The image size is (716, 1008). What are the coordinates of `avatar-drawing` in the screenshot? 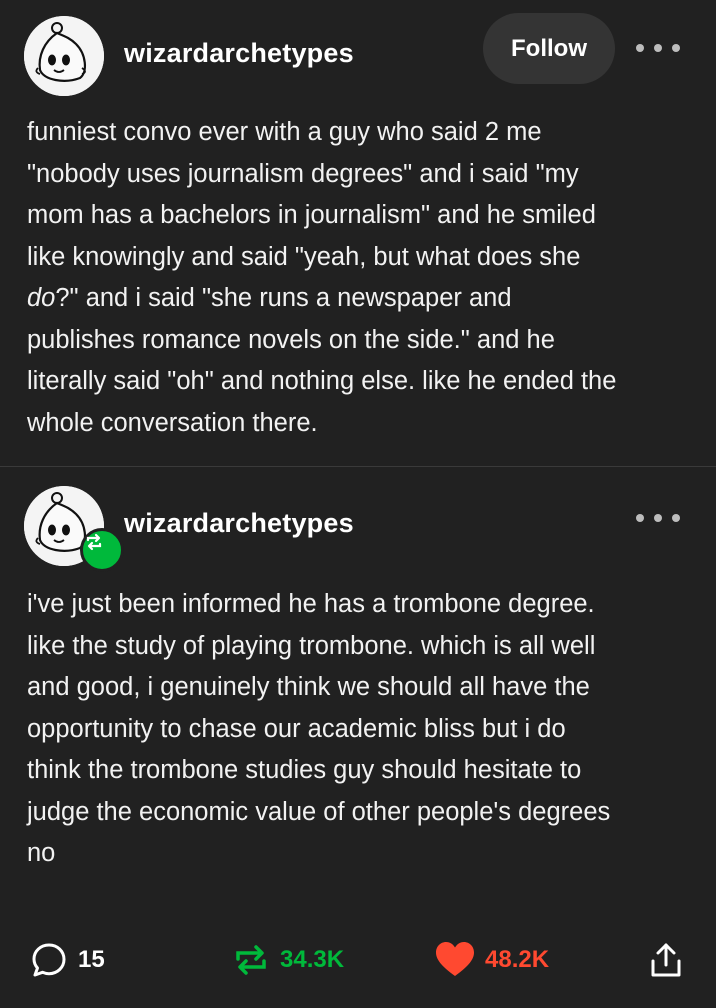 It's located at (64, 56).